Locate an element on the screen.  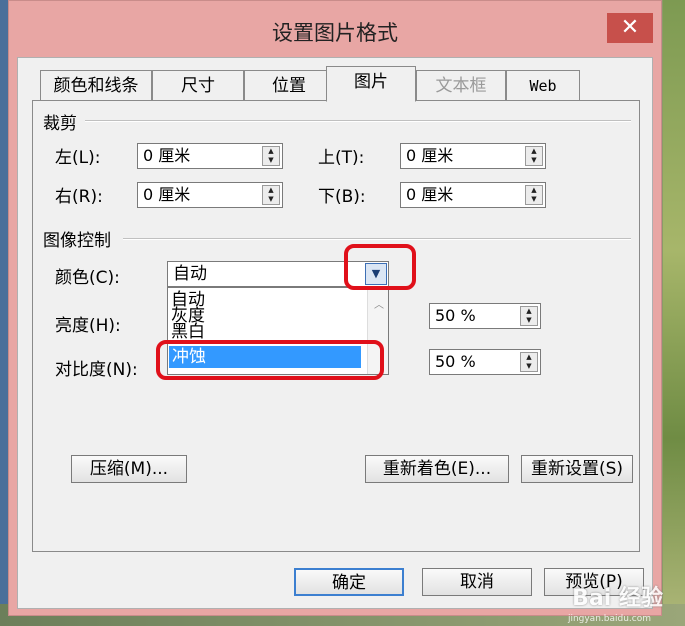
tab-position: 位置 is located at coordinates (289, 85).